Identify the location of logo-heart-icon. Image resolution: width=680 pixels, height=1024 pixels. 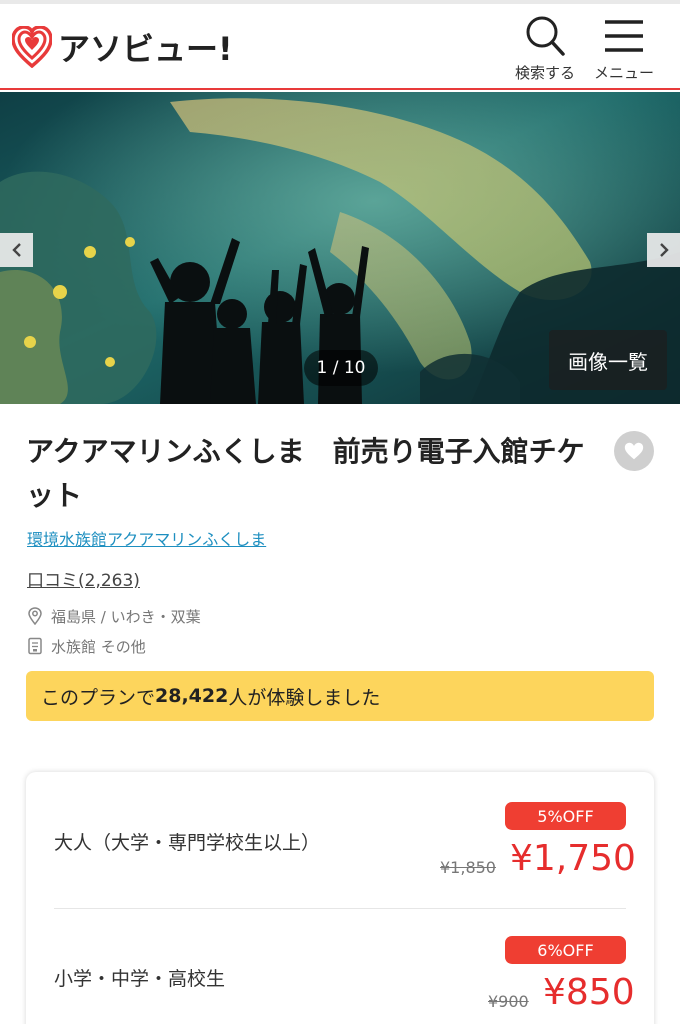
(32, 47).